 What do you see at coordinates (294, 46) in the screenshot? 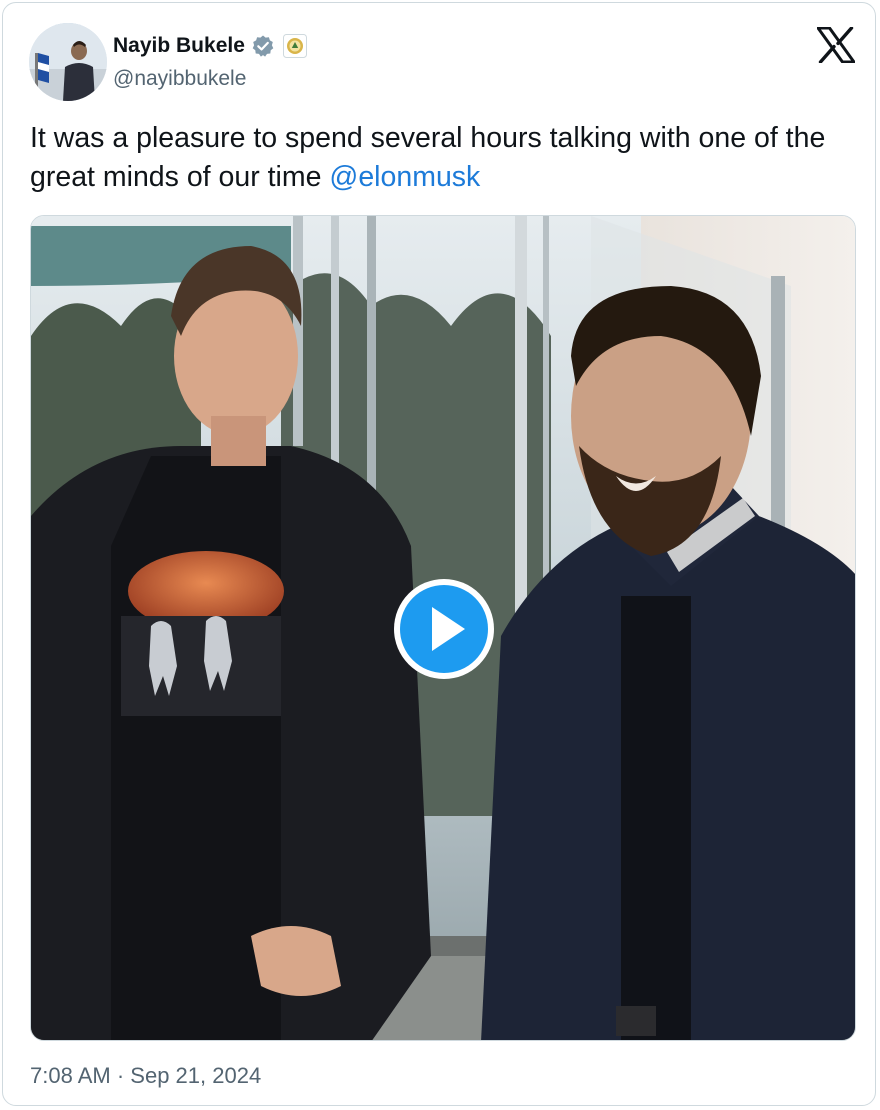
I see `government-seal-icon` at bounding box center [294, 46].